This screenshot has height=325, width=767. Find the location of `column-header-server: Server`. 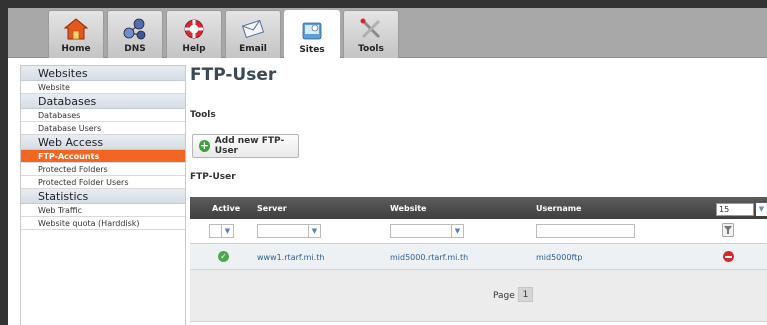

column-header-server: Server is located at coordinates (272, 208).